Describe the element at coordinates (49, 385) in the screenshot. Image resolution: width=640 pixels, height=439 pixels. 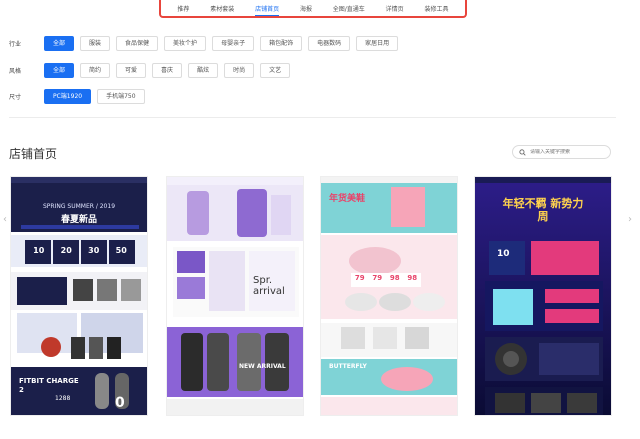
I see `card-1-promo: FITBIT CHARGE 2` at that location.